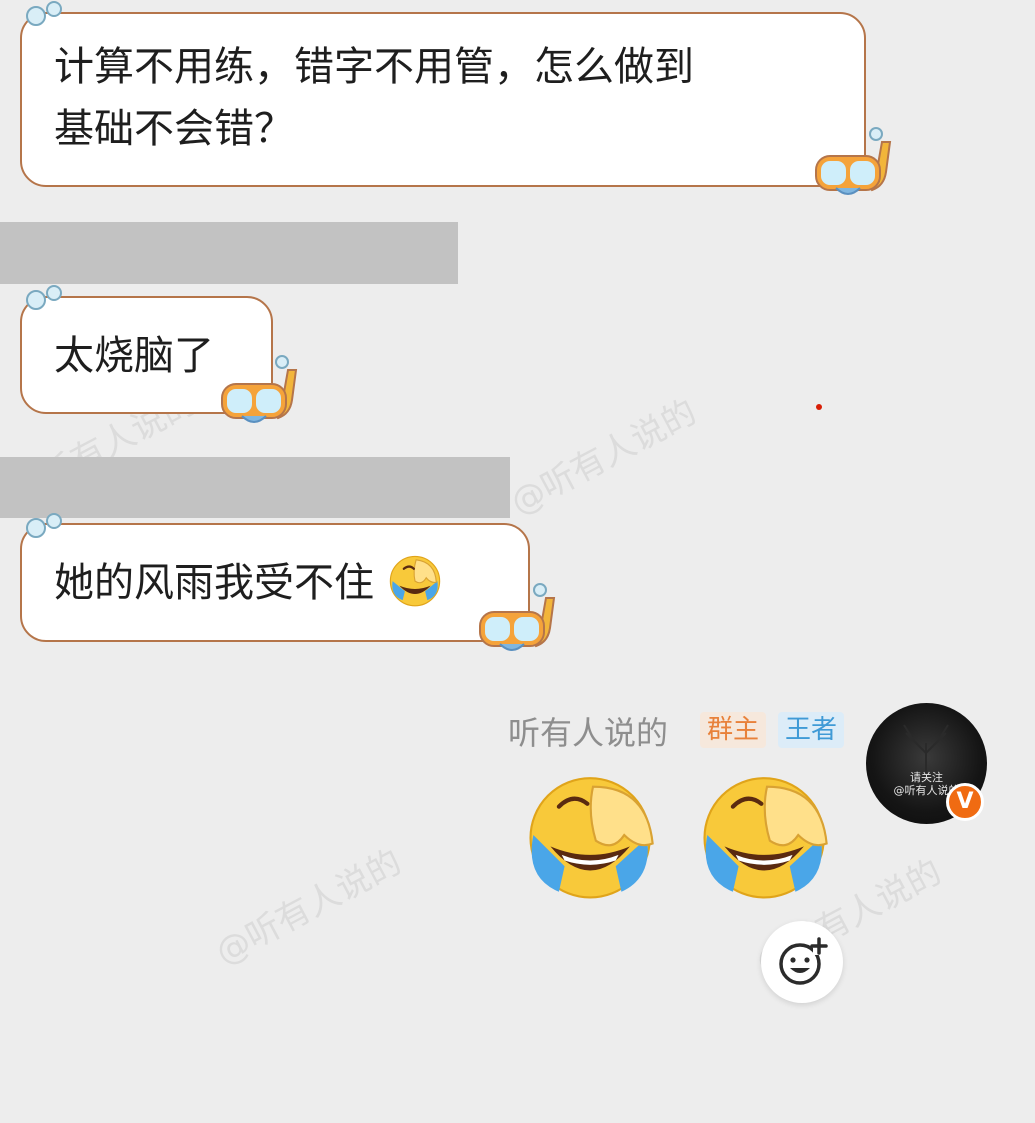 The width and height of the screenshot is (1035, 1123). Describe the element at coordinates (214, 583) in the screenshot. I see `message-text: 她的风雨我受不住` at that location.